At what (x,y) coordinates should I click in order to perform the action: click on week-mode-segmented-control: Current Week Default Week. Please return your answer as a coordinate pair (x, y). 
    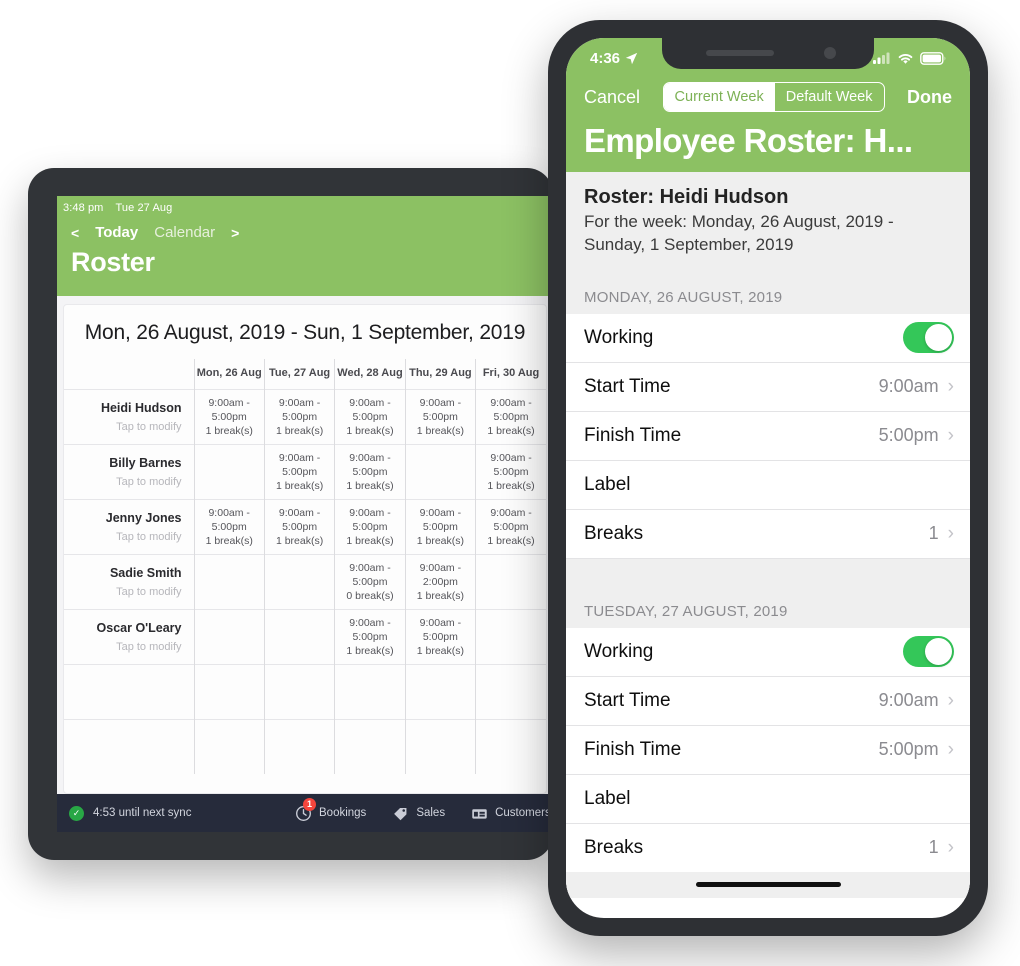
    Looking at the image, I should click on (773, 97).